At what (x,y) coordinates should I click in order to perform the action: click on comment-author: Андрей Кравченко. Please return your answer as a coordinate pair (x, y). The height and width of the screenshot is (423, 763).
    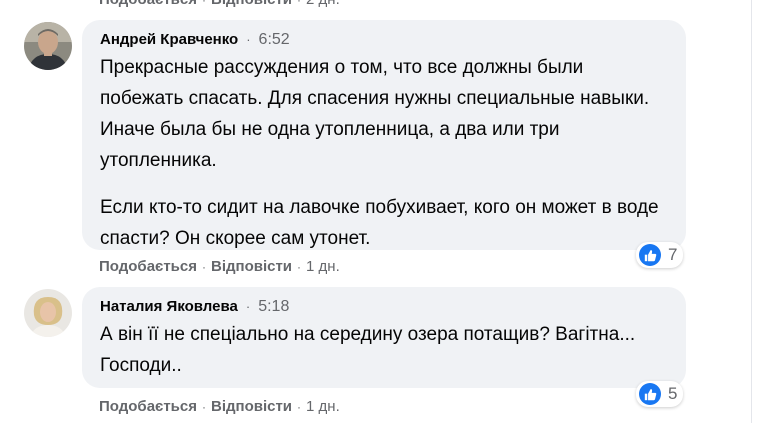
    Looking at the image, I should click on (169, 40).